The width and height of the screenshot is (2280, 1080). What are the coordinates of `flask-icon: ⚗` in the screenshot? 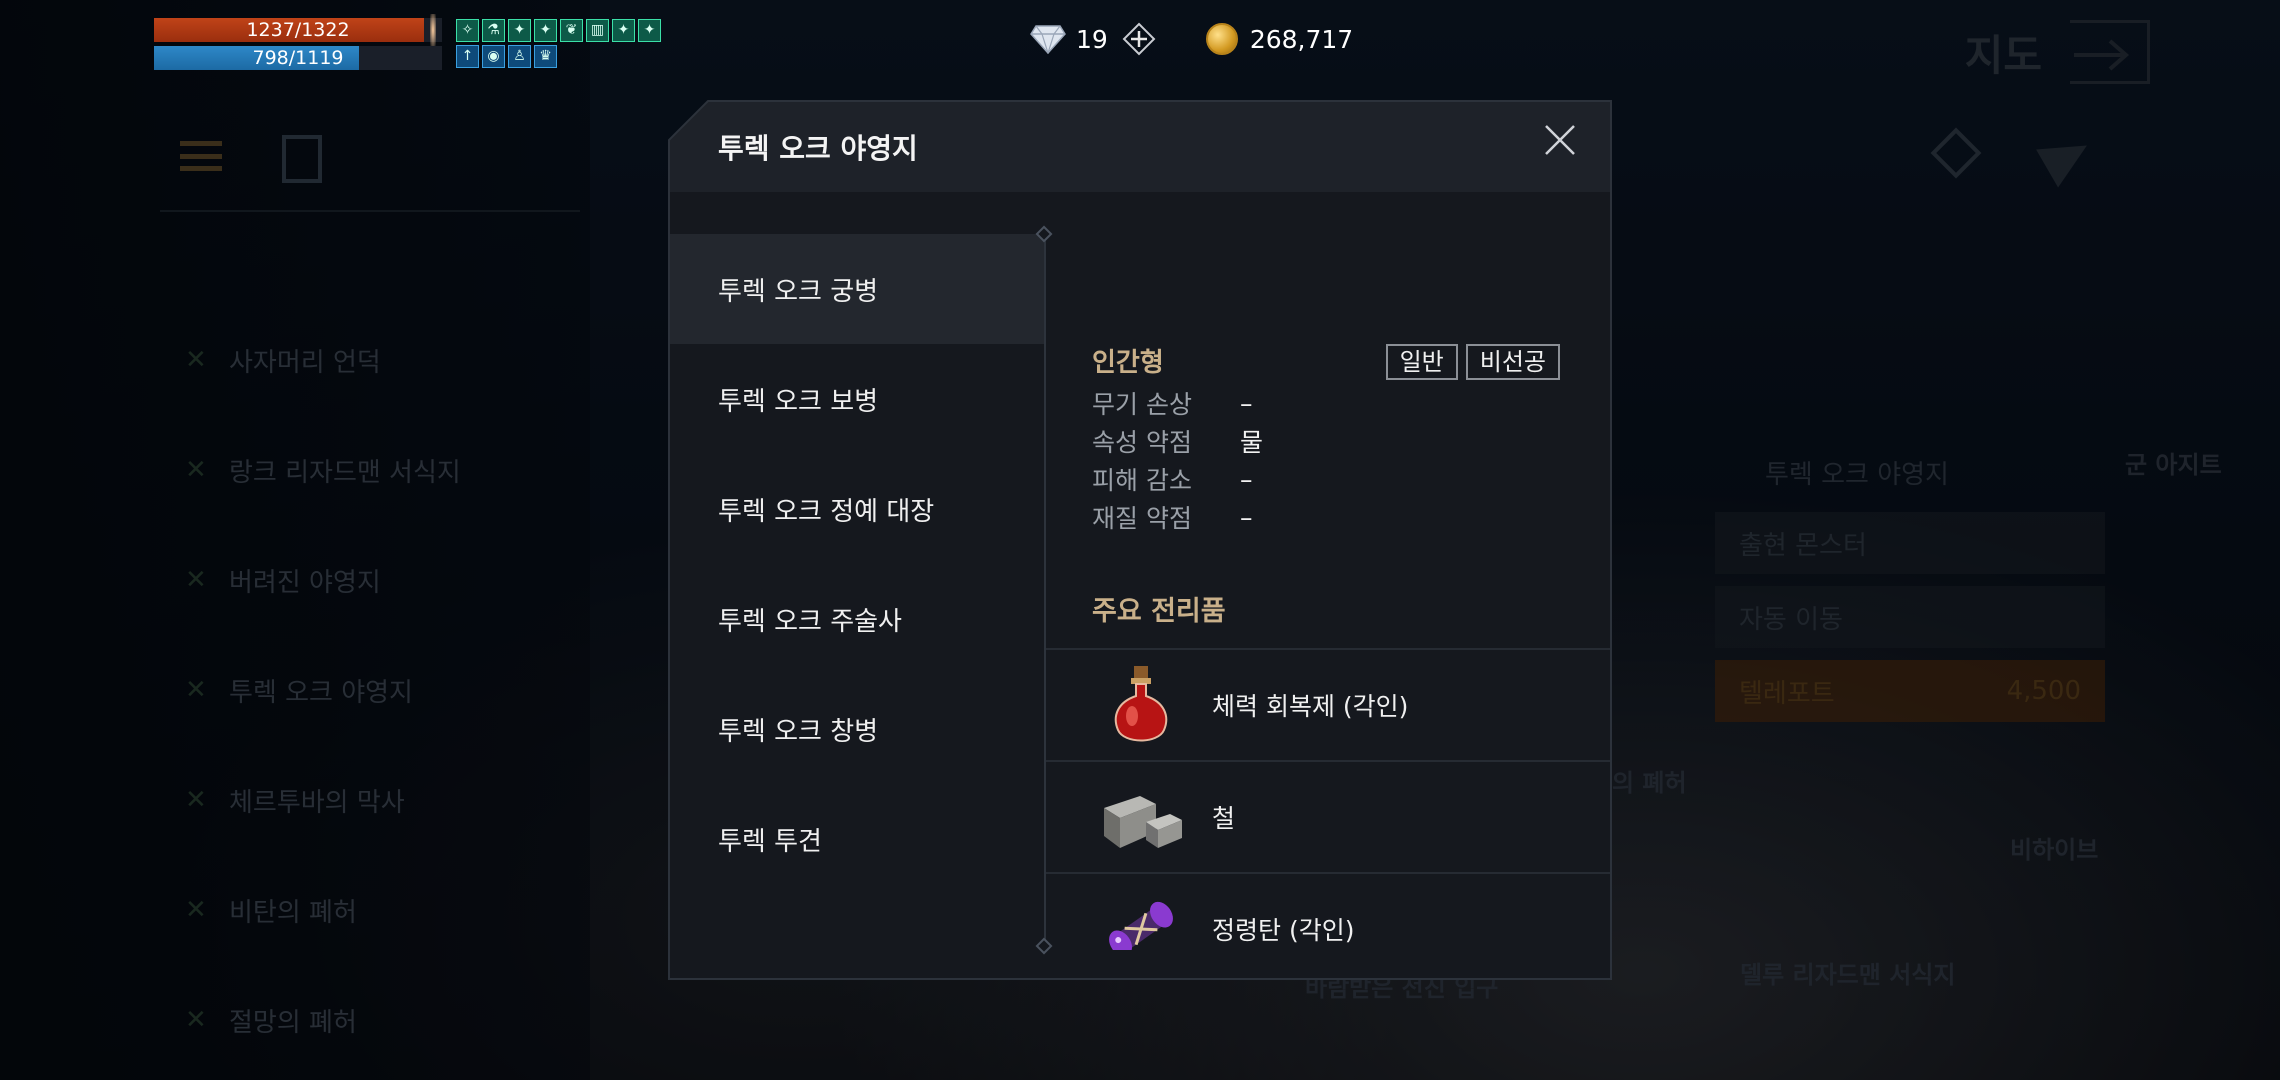 It's located at (493, 30).